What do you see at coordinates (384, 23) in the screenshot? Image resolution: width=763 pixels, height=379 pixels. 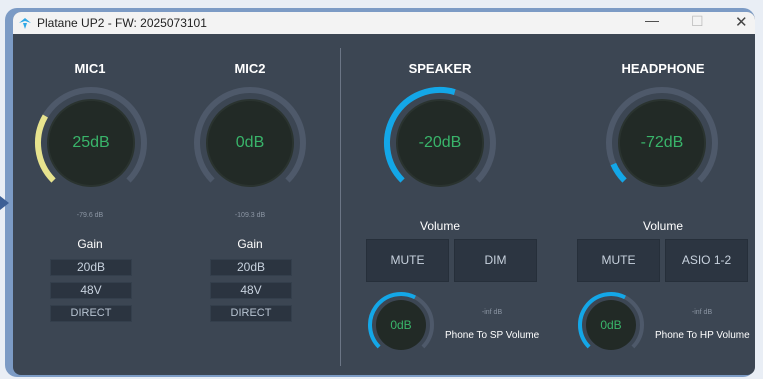 I see `title-bar: Platane UP2 - FW: 2025073101 — ☐ ✕` at bounding box center [384, 23].